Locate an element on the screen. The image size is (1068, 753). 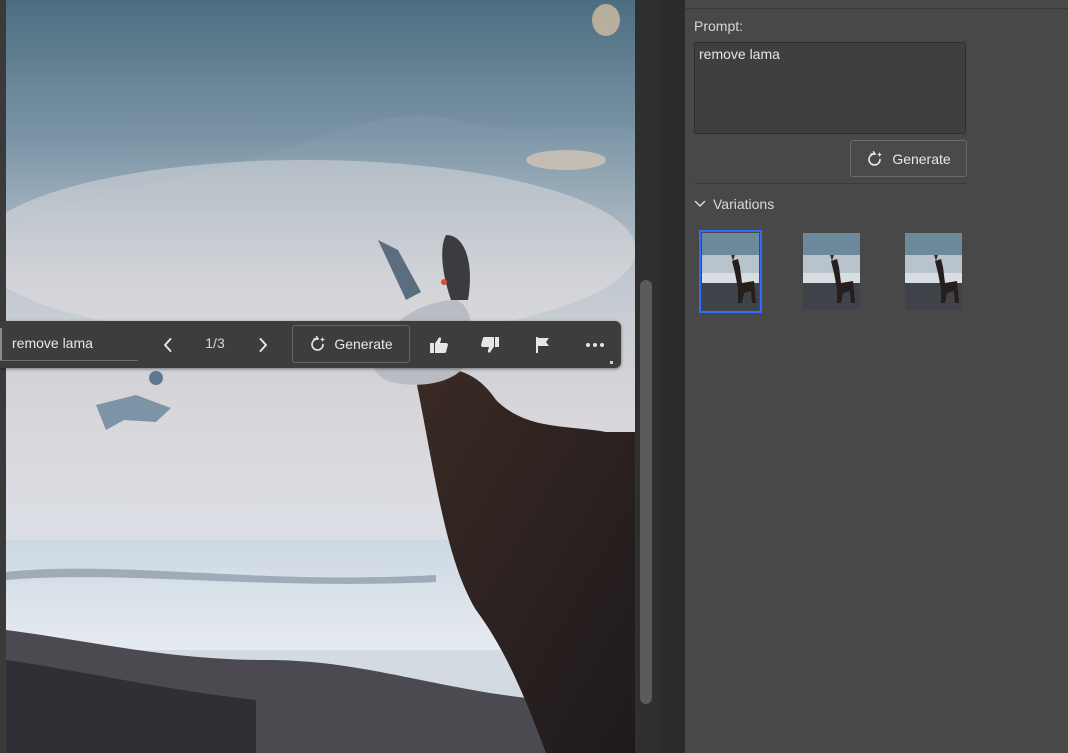
chevron-right-icon is located at coordinates (263, 345).